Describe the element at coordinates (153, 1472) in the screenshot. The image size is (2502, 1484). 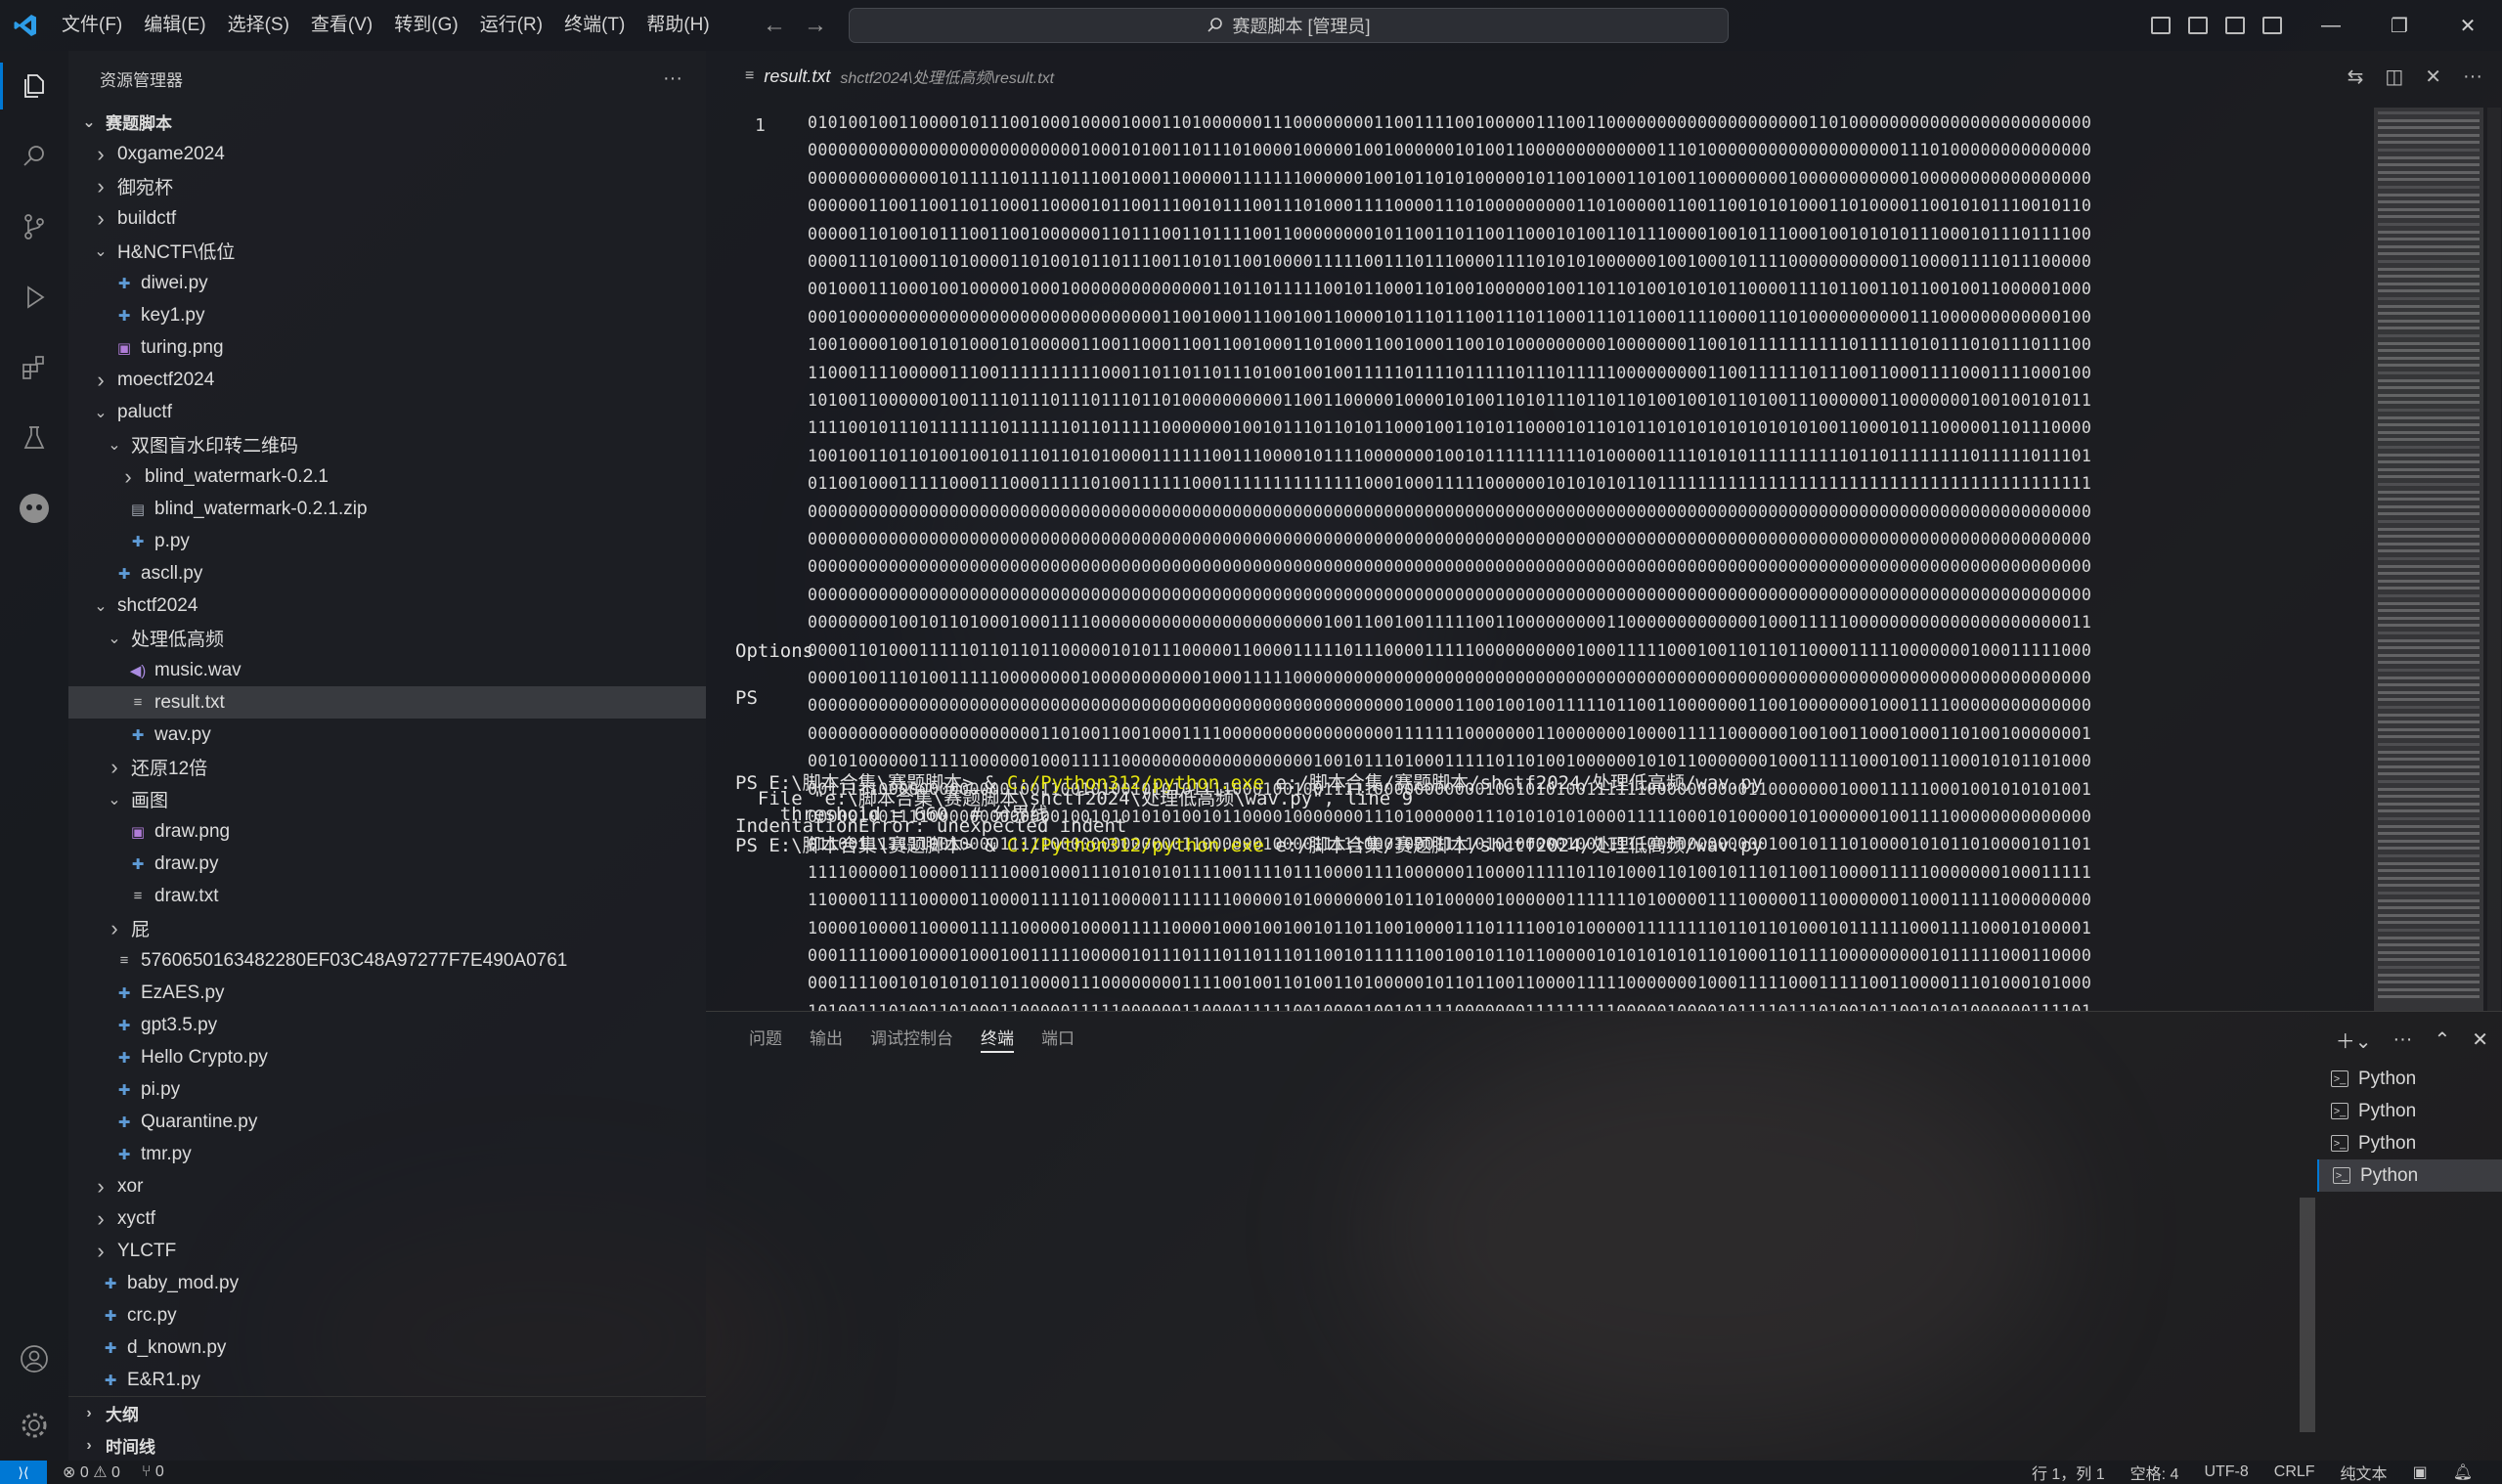
I see `ports-count: ⑂ 0` at that location.